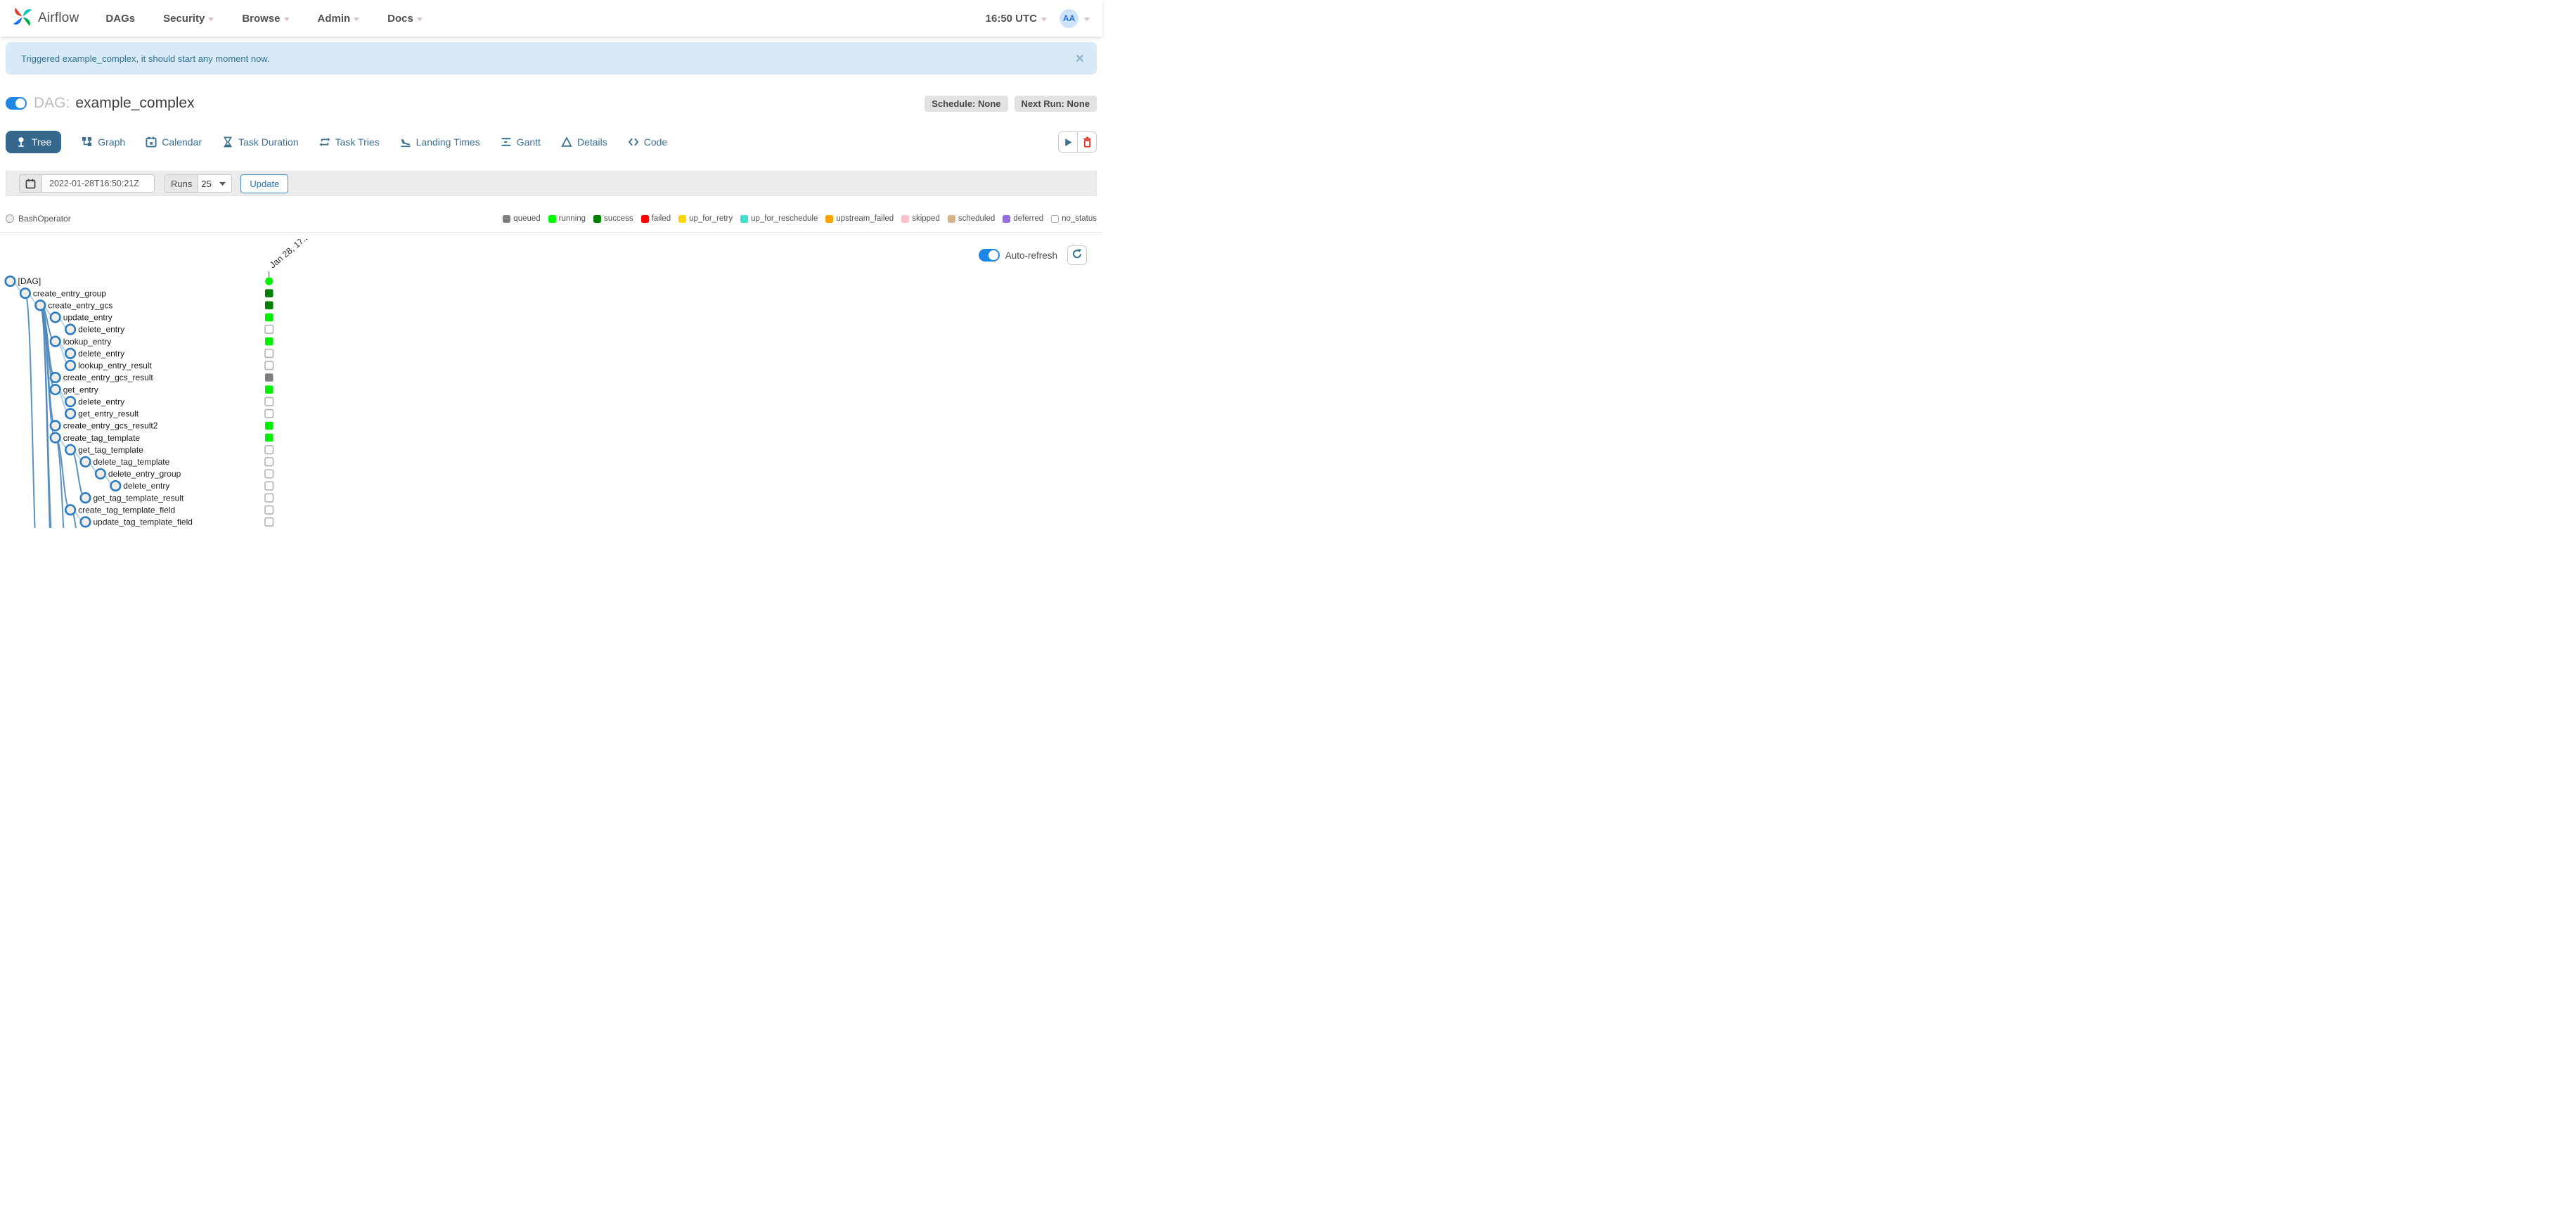  I want to click on dag-run-status-circle, so click(269, 281).